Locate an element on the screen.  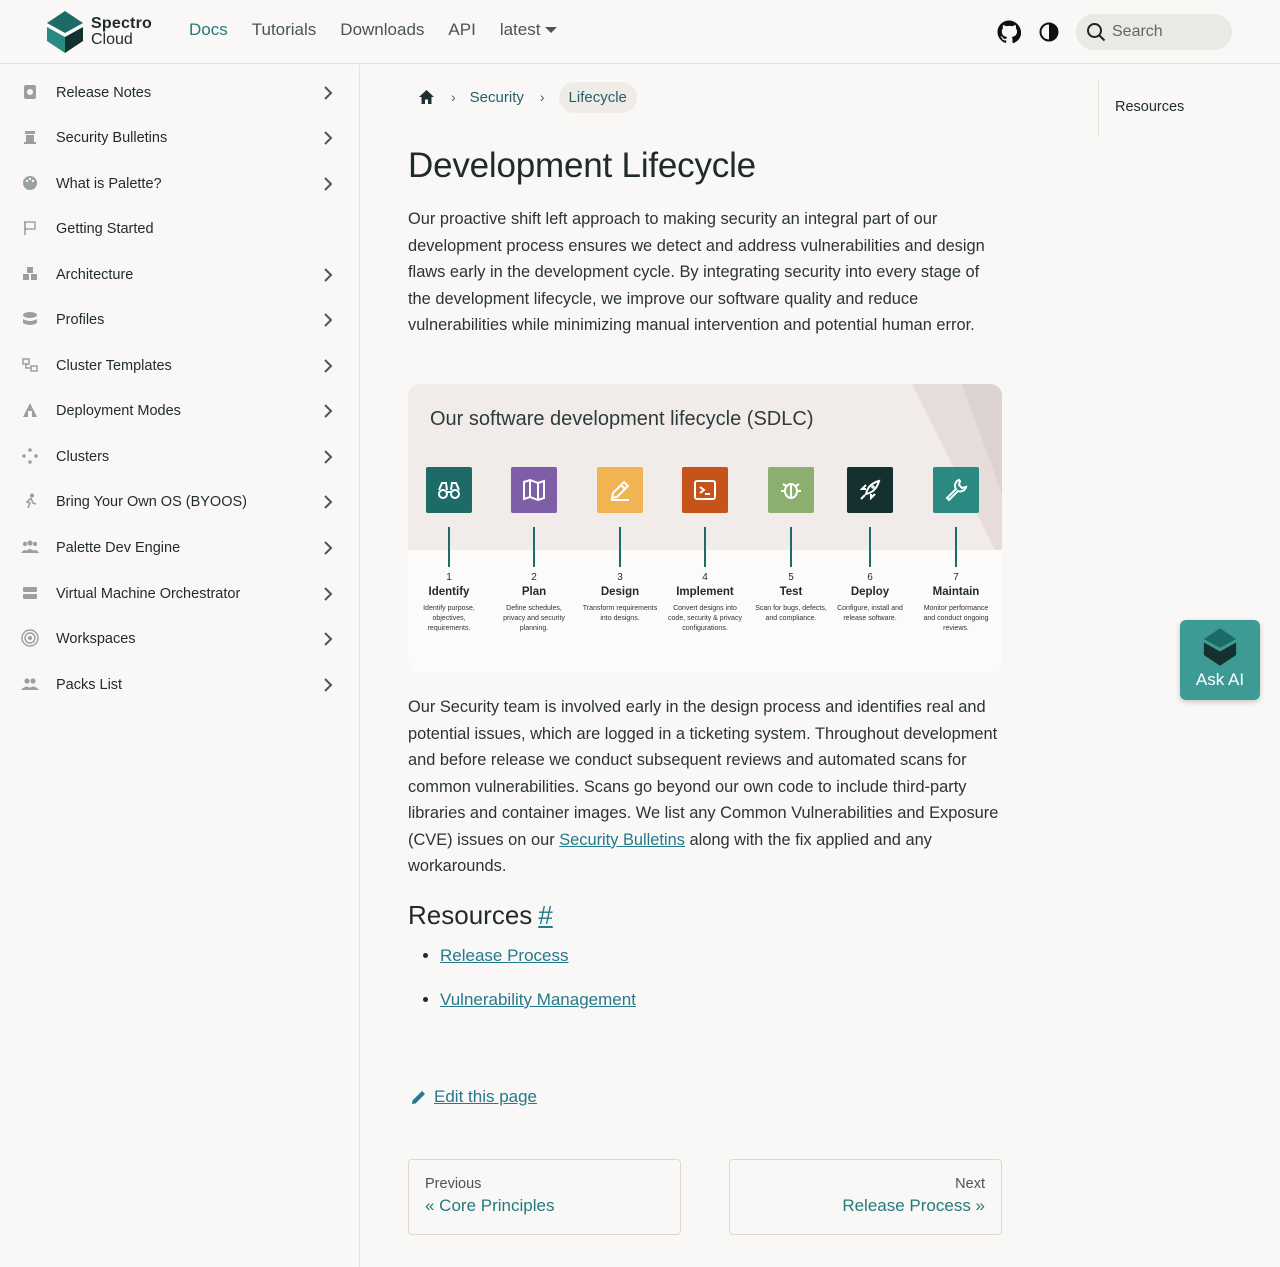
wrench-icon is located at coordinates (956, 490).